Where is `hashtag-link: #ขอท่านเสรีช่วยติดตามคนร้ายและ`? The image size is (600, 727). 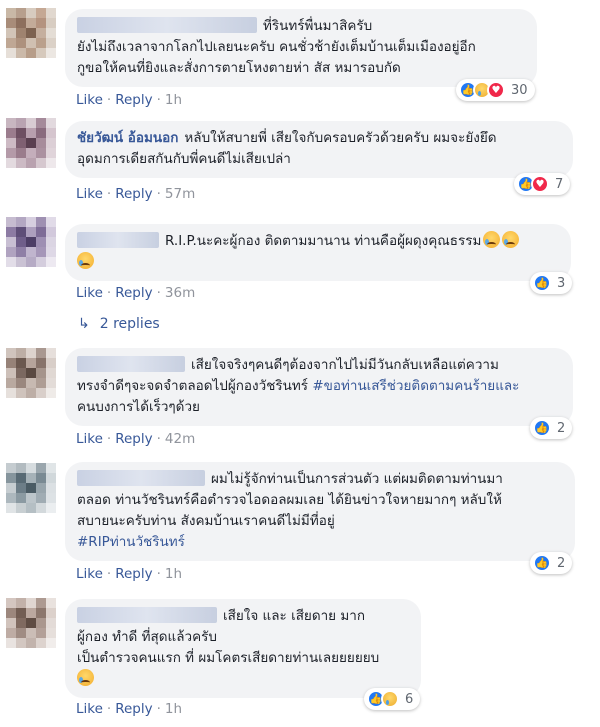 hashtag-link: #ขอท่านเสรีช่วยติดตามคนร้ายและ is located at coordinates (415, 386).